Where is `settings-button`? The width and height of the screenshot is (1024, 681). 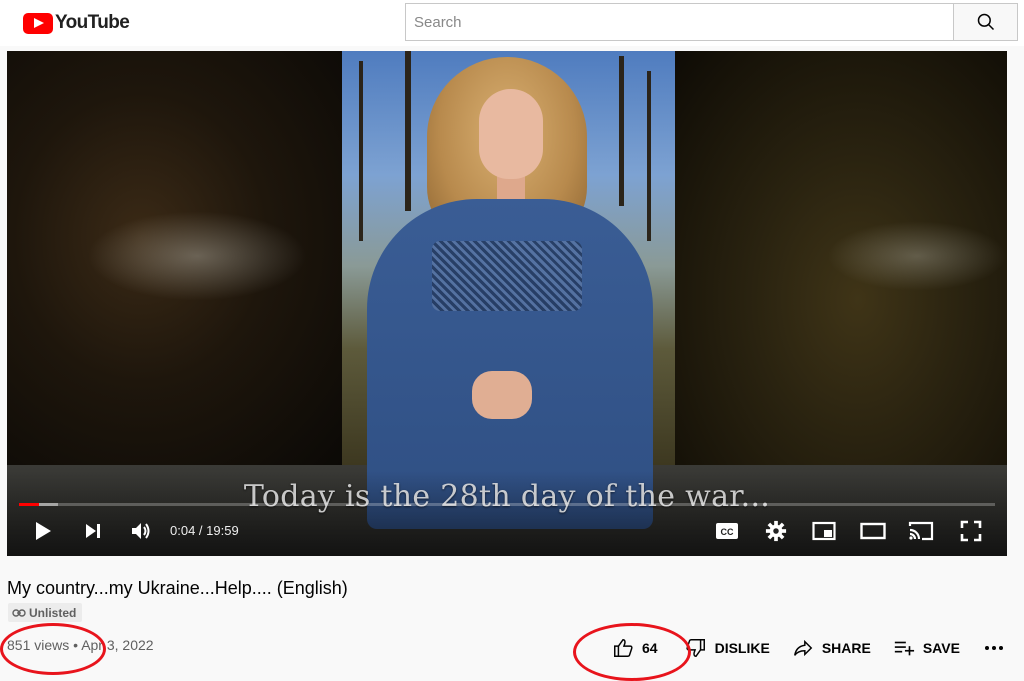 settings-button is located at coordinates (776, 531).